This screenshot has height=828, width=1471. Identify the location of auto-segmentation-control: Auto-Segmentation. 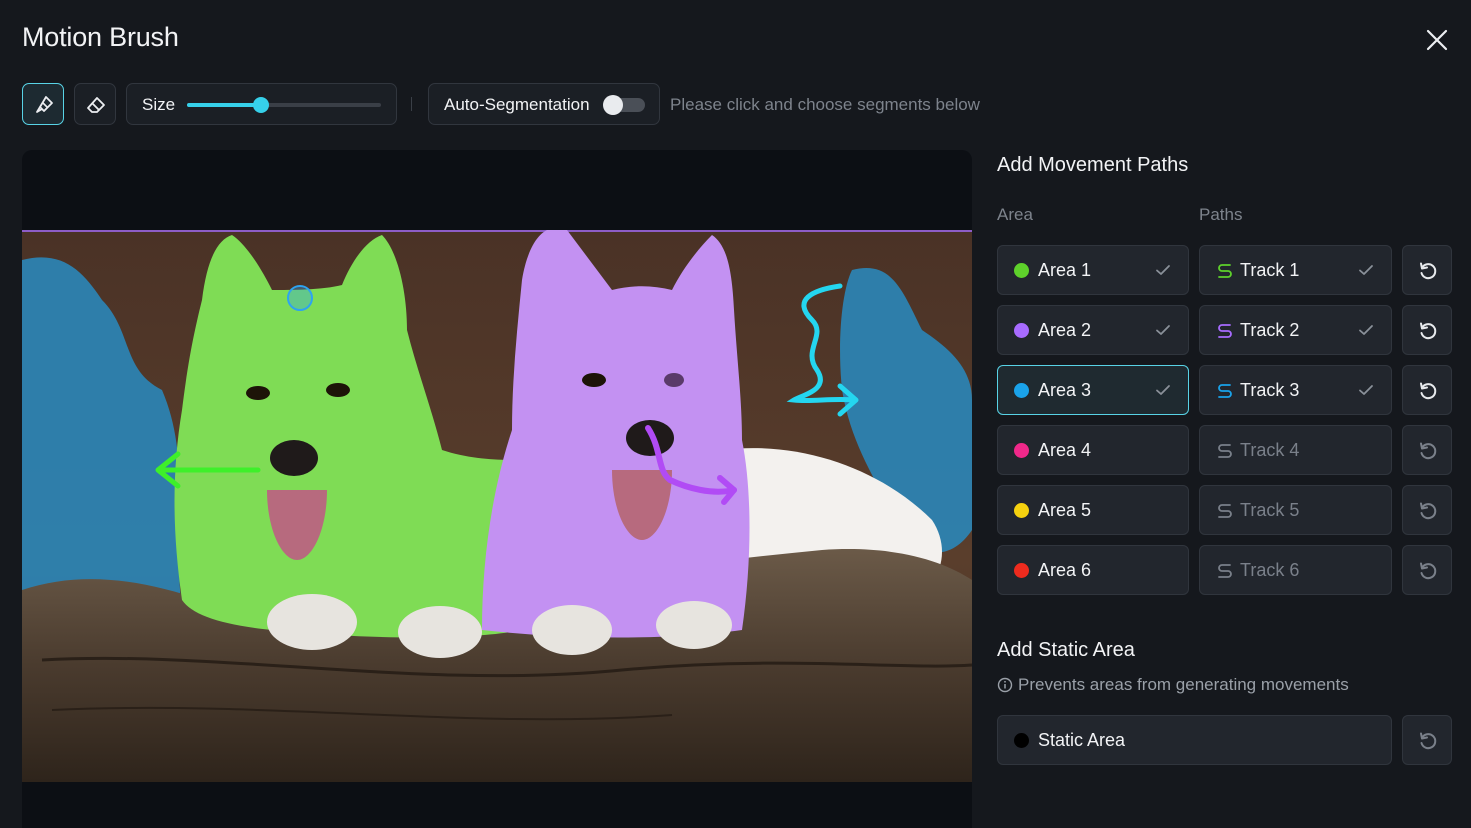
(544, 104).